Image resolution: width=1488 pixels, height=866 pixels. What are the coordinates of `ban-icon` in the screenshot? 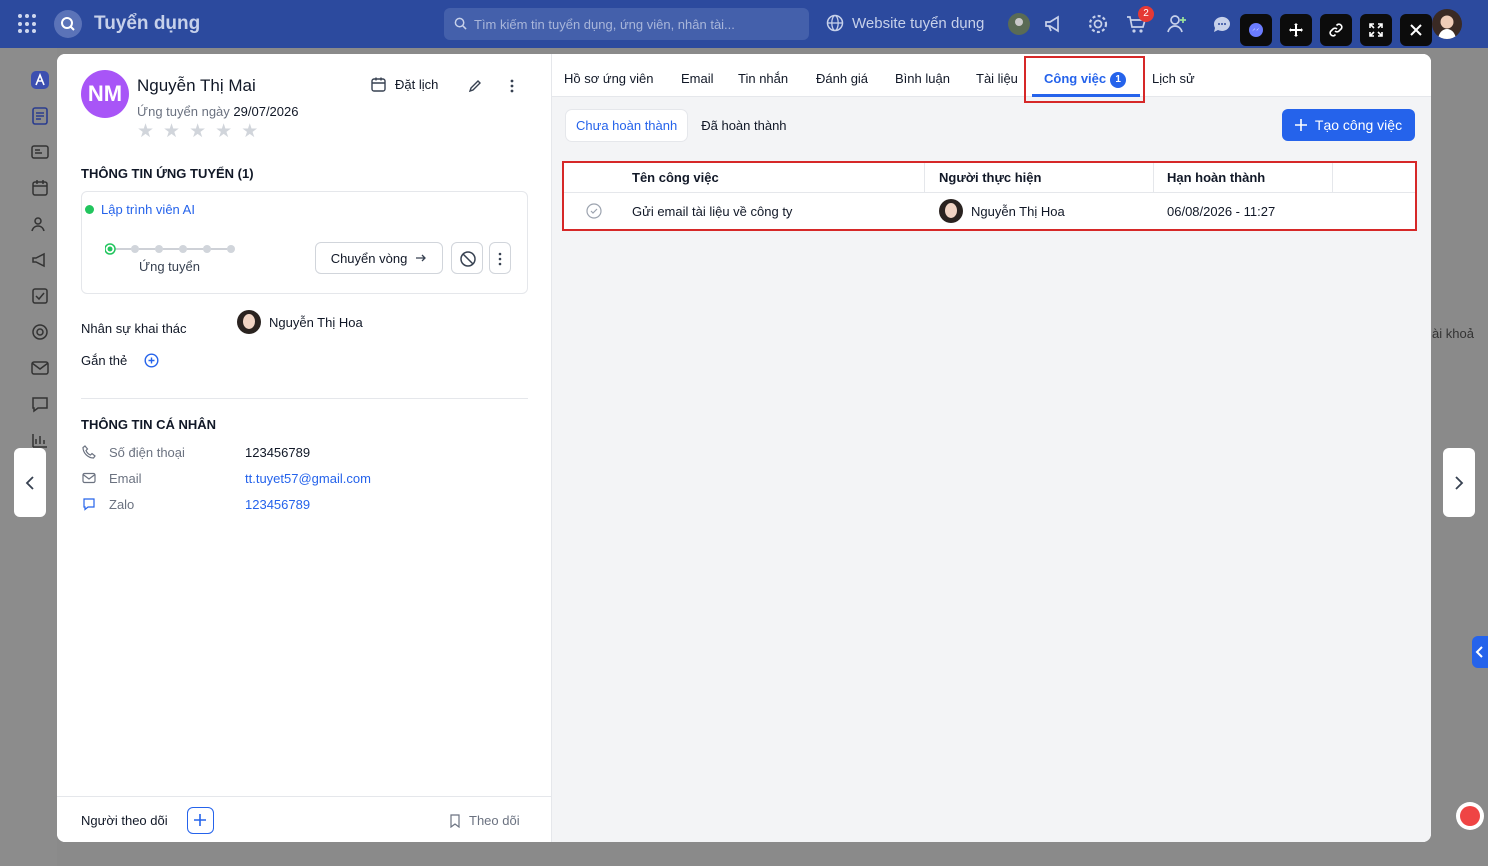 It's located at (468, 259).